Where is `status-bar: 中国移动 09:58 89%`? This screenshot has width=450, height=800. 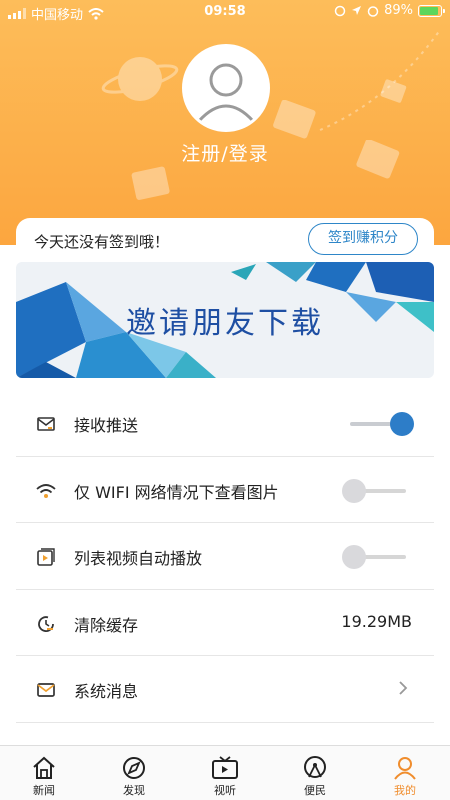
status-bar: 中国移动 09:58 89% is located at coordinates (225, 12).